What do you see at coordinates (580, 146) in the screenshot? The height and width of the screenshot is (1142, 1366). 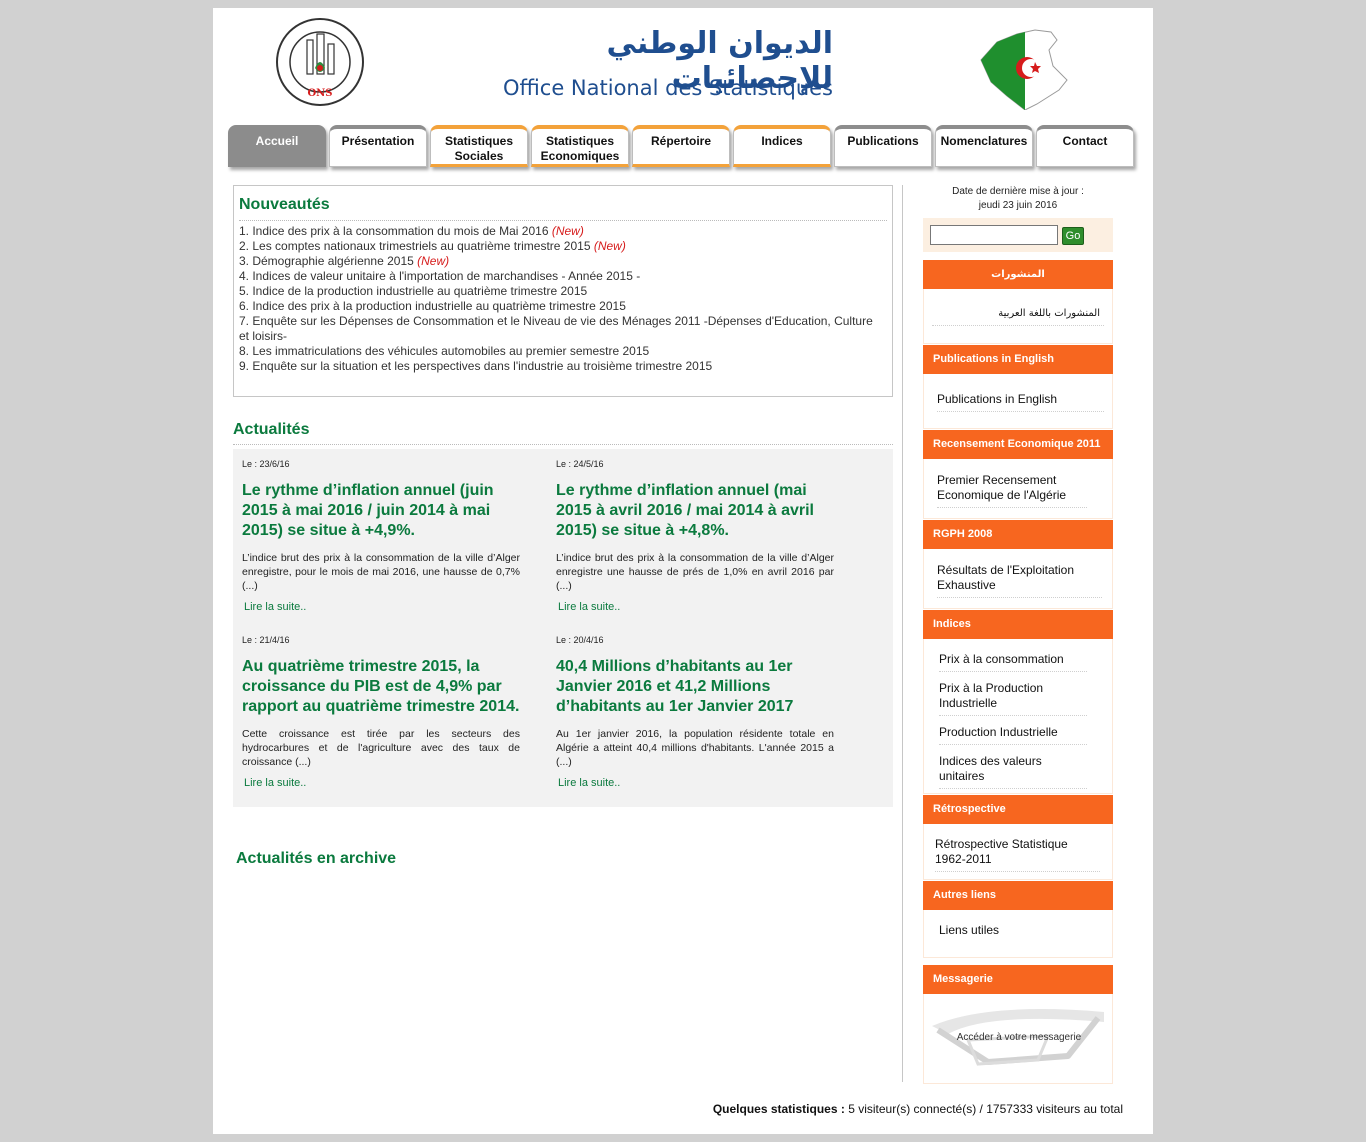 I see `nav-statistiques-economiques: Statistiques Economiques` at bounding box center [580, 146].